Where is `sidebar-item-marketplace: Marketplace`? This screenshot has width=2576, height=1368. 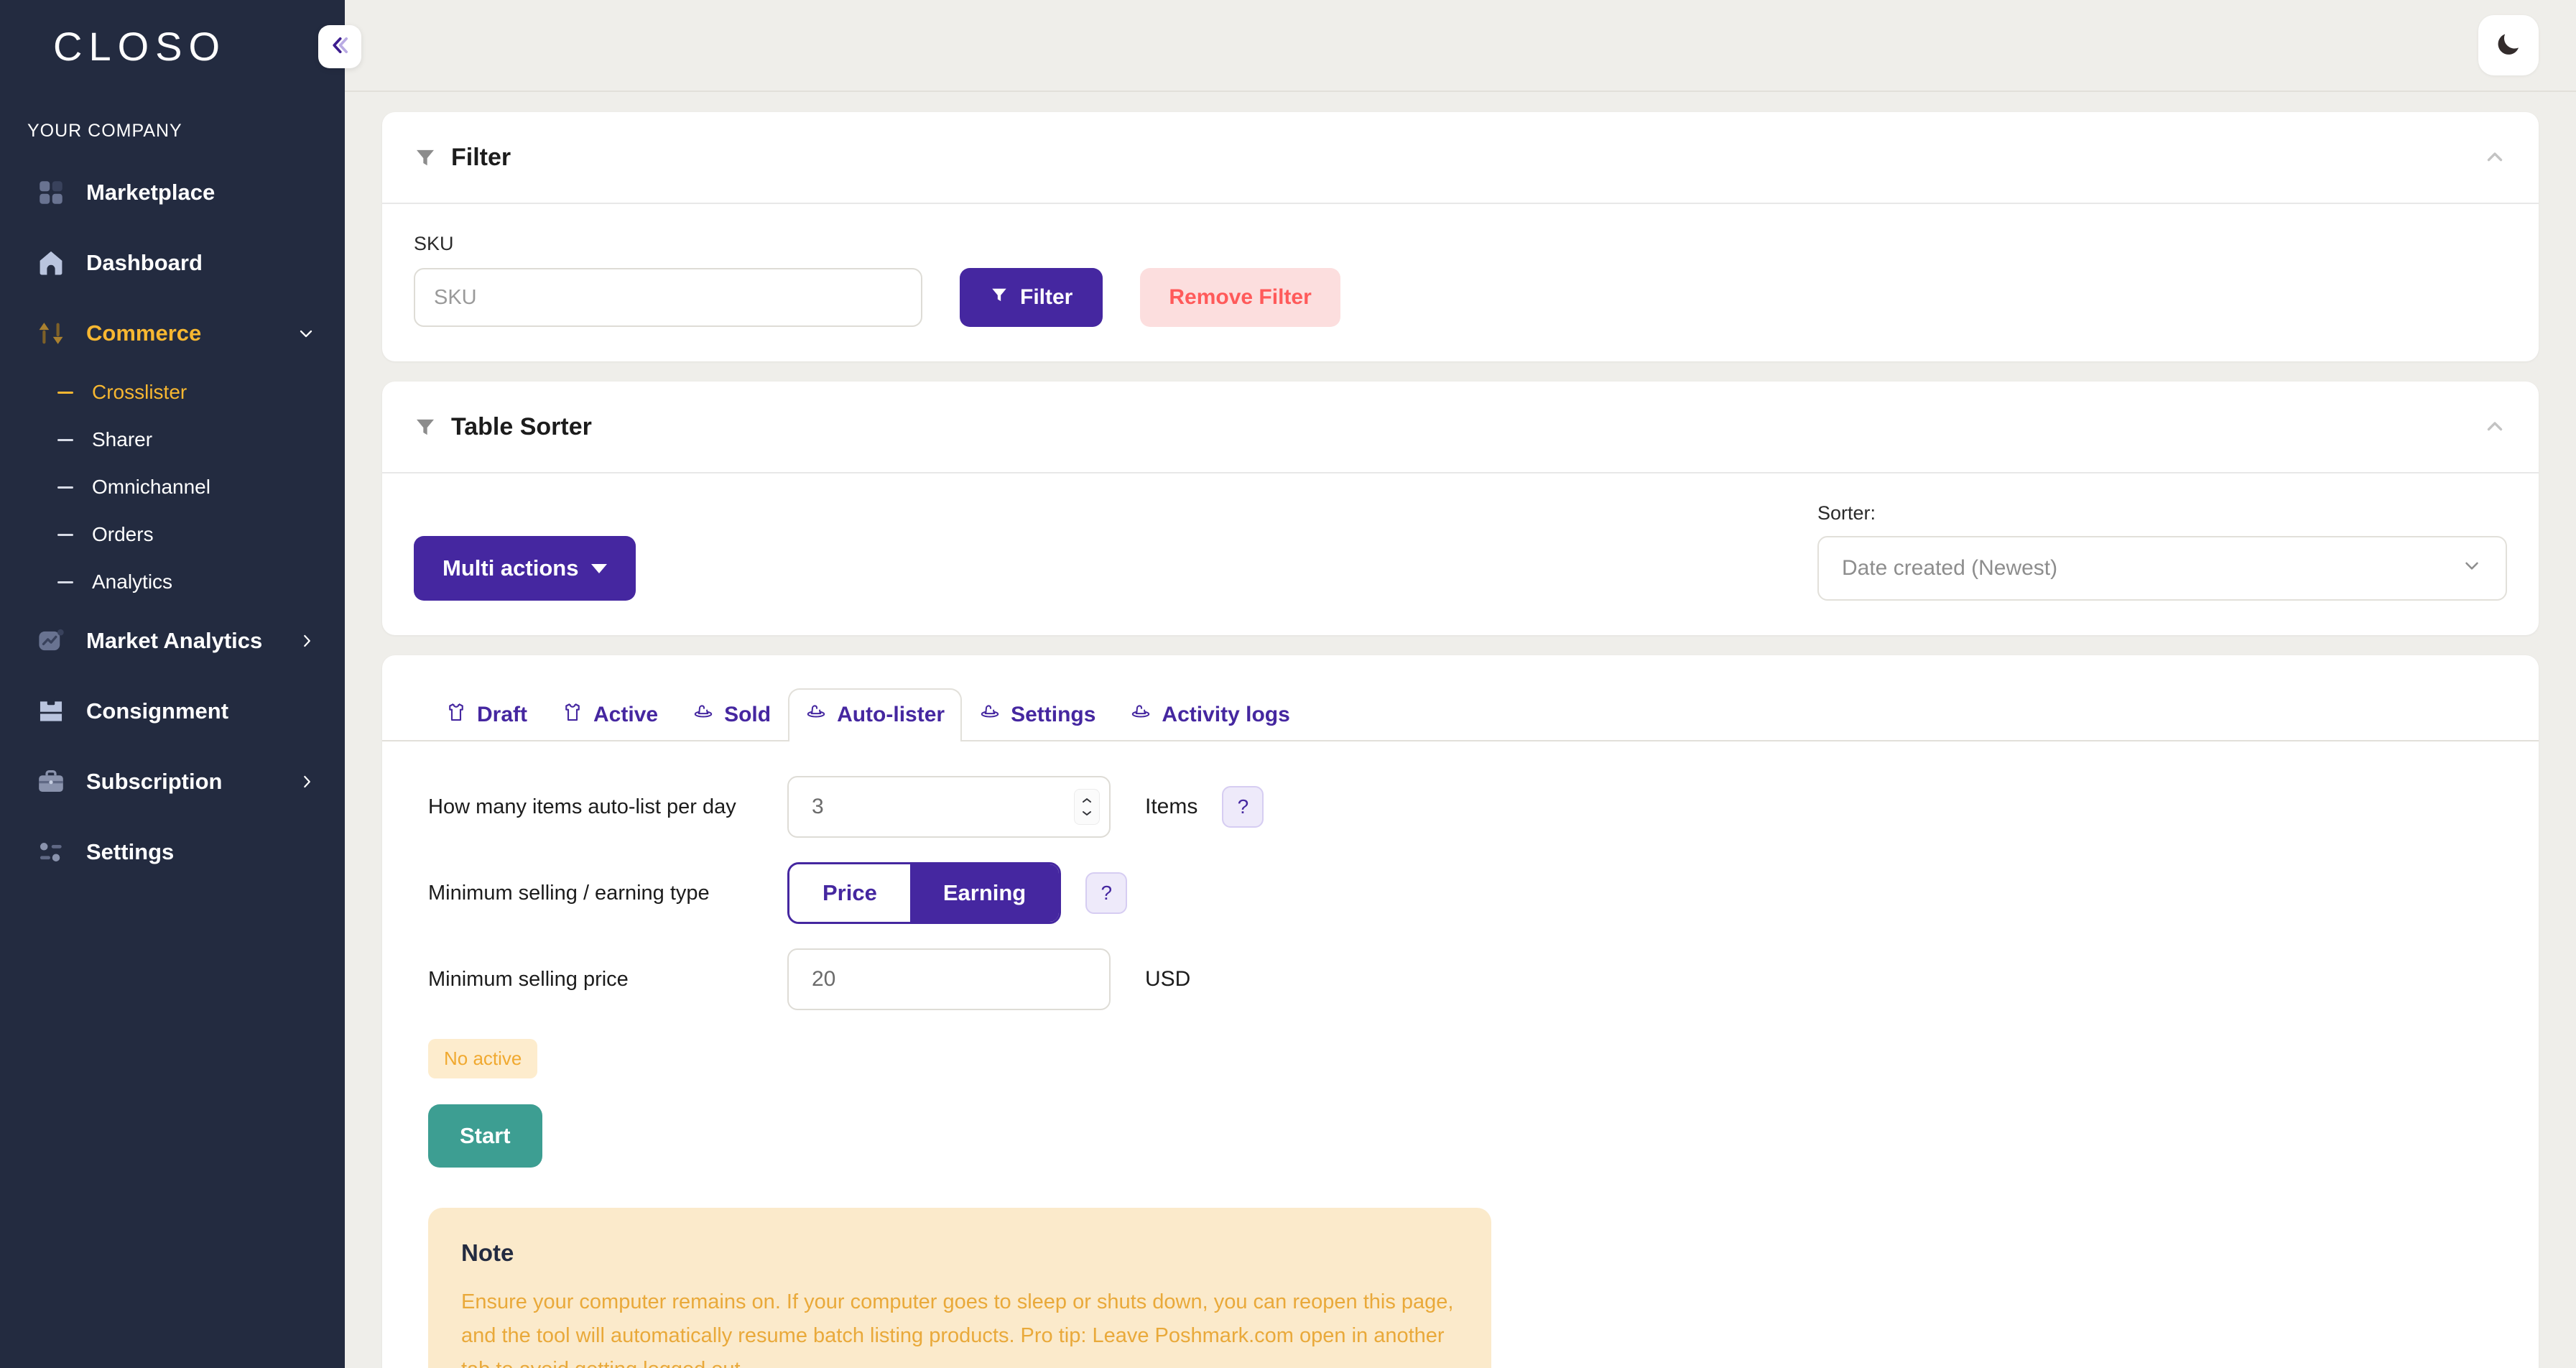
sidebar-item-marketplace: Marketplace is located at coordinates (172, 193).